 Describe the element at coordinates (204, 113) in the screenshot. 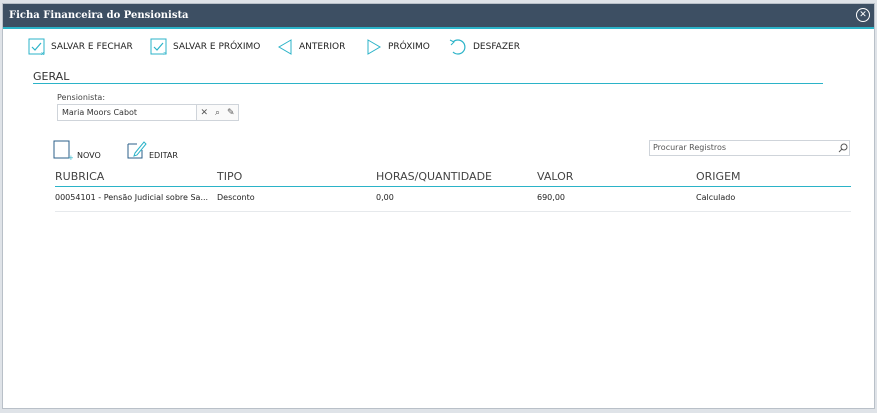

I see `clear-icon: ✕` at that location.